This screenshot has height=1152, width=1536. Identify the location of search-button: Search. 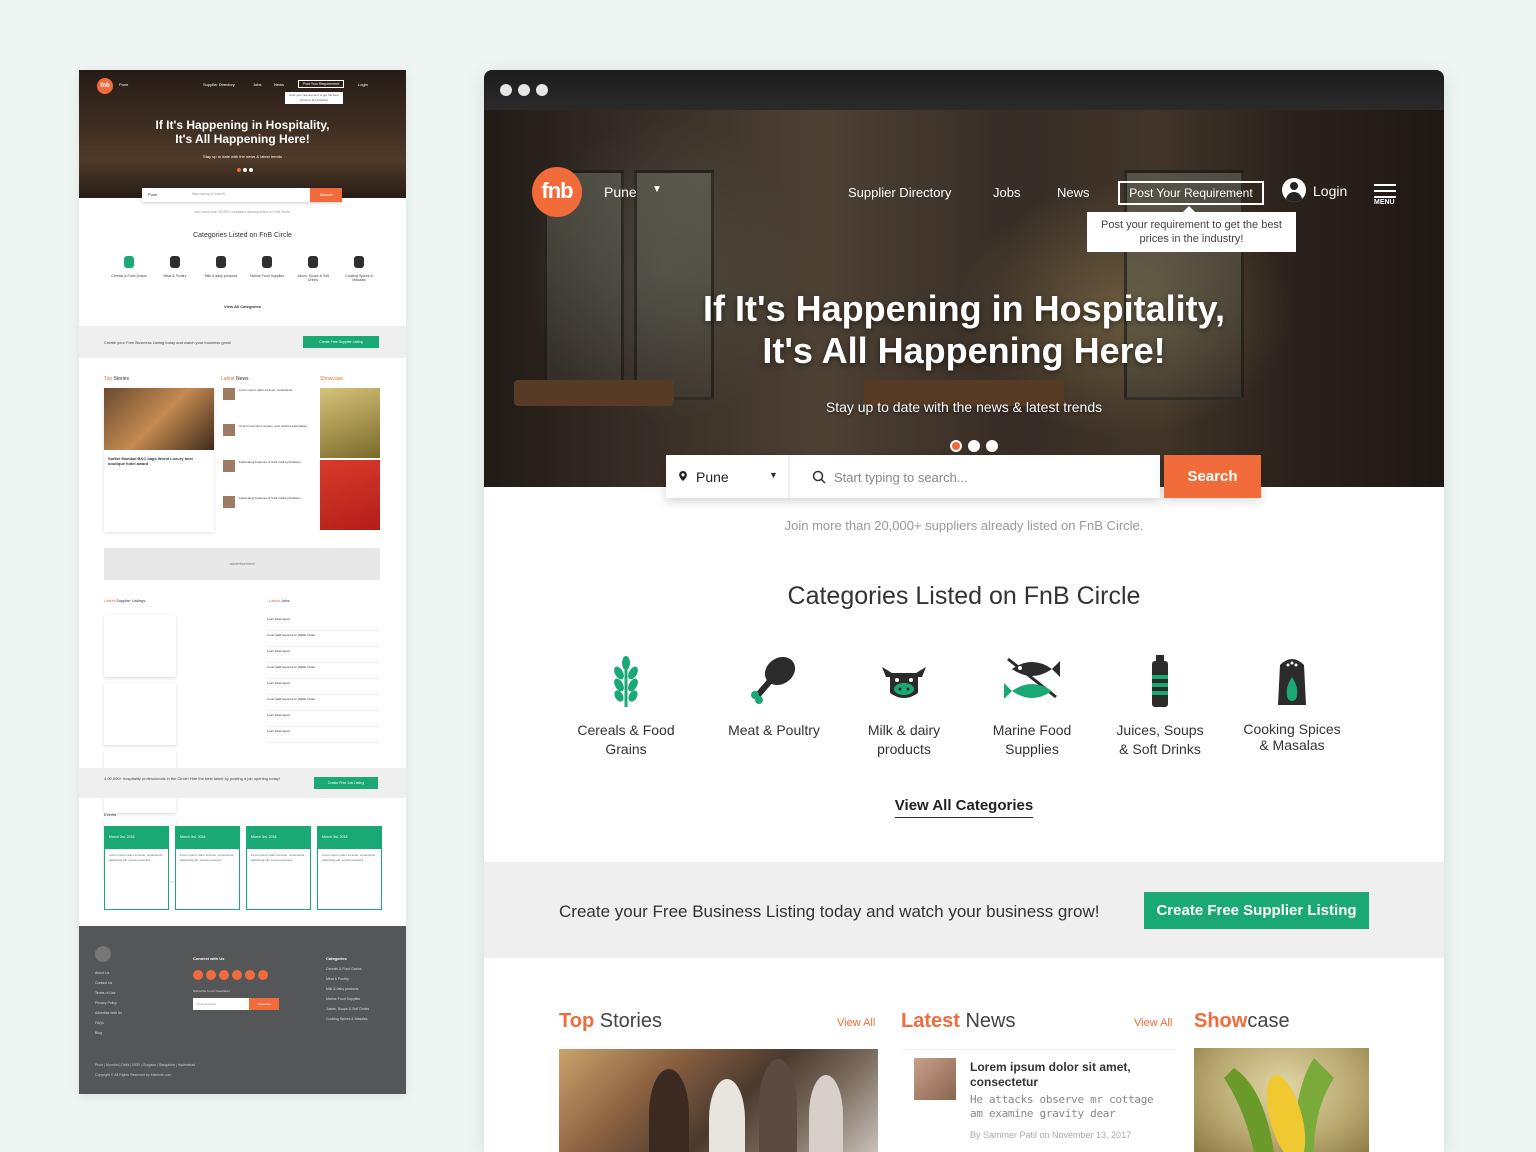
(1212, 476).